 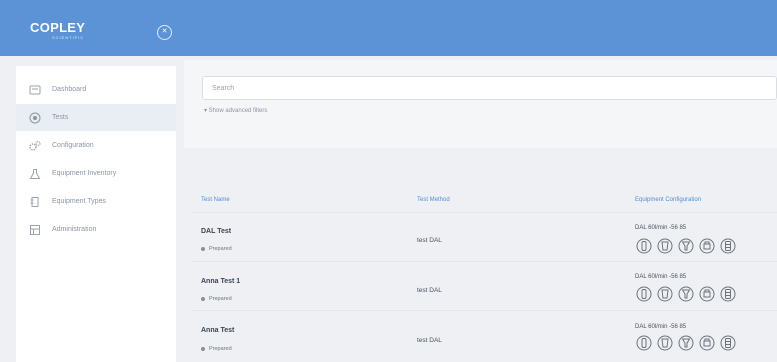 I want to click on gears-icon, so click(x=35, y=146).